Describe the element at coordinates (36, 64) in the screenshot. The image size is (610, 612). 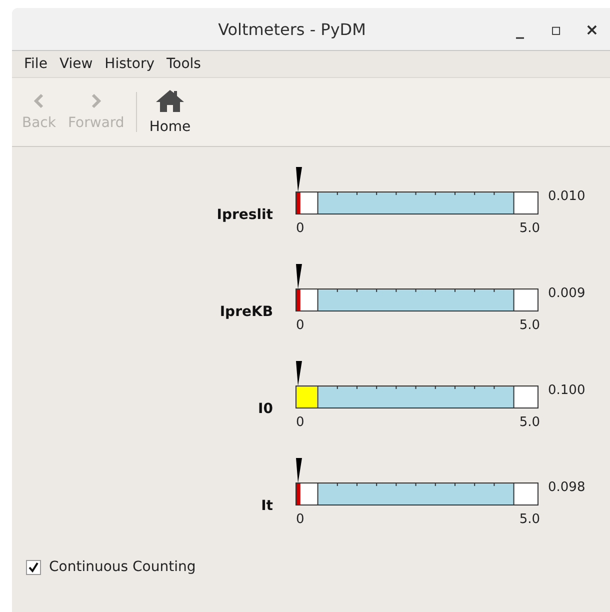
I see `menu-item: File` at that location.